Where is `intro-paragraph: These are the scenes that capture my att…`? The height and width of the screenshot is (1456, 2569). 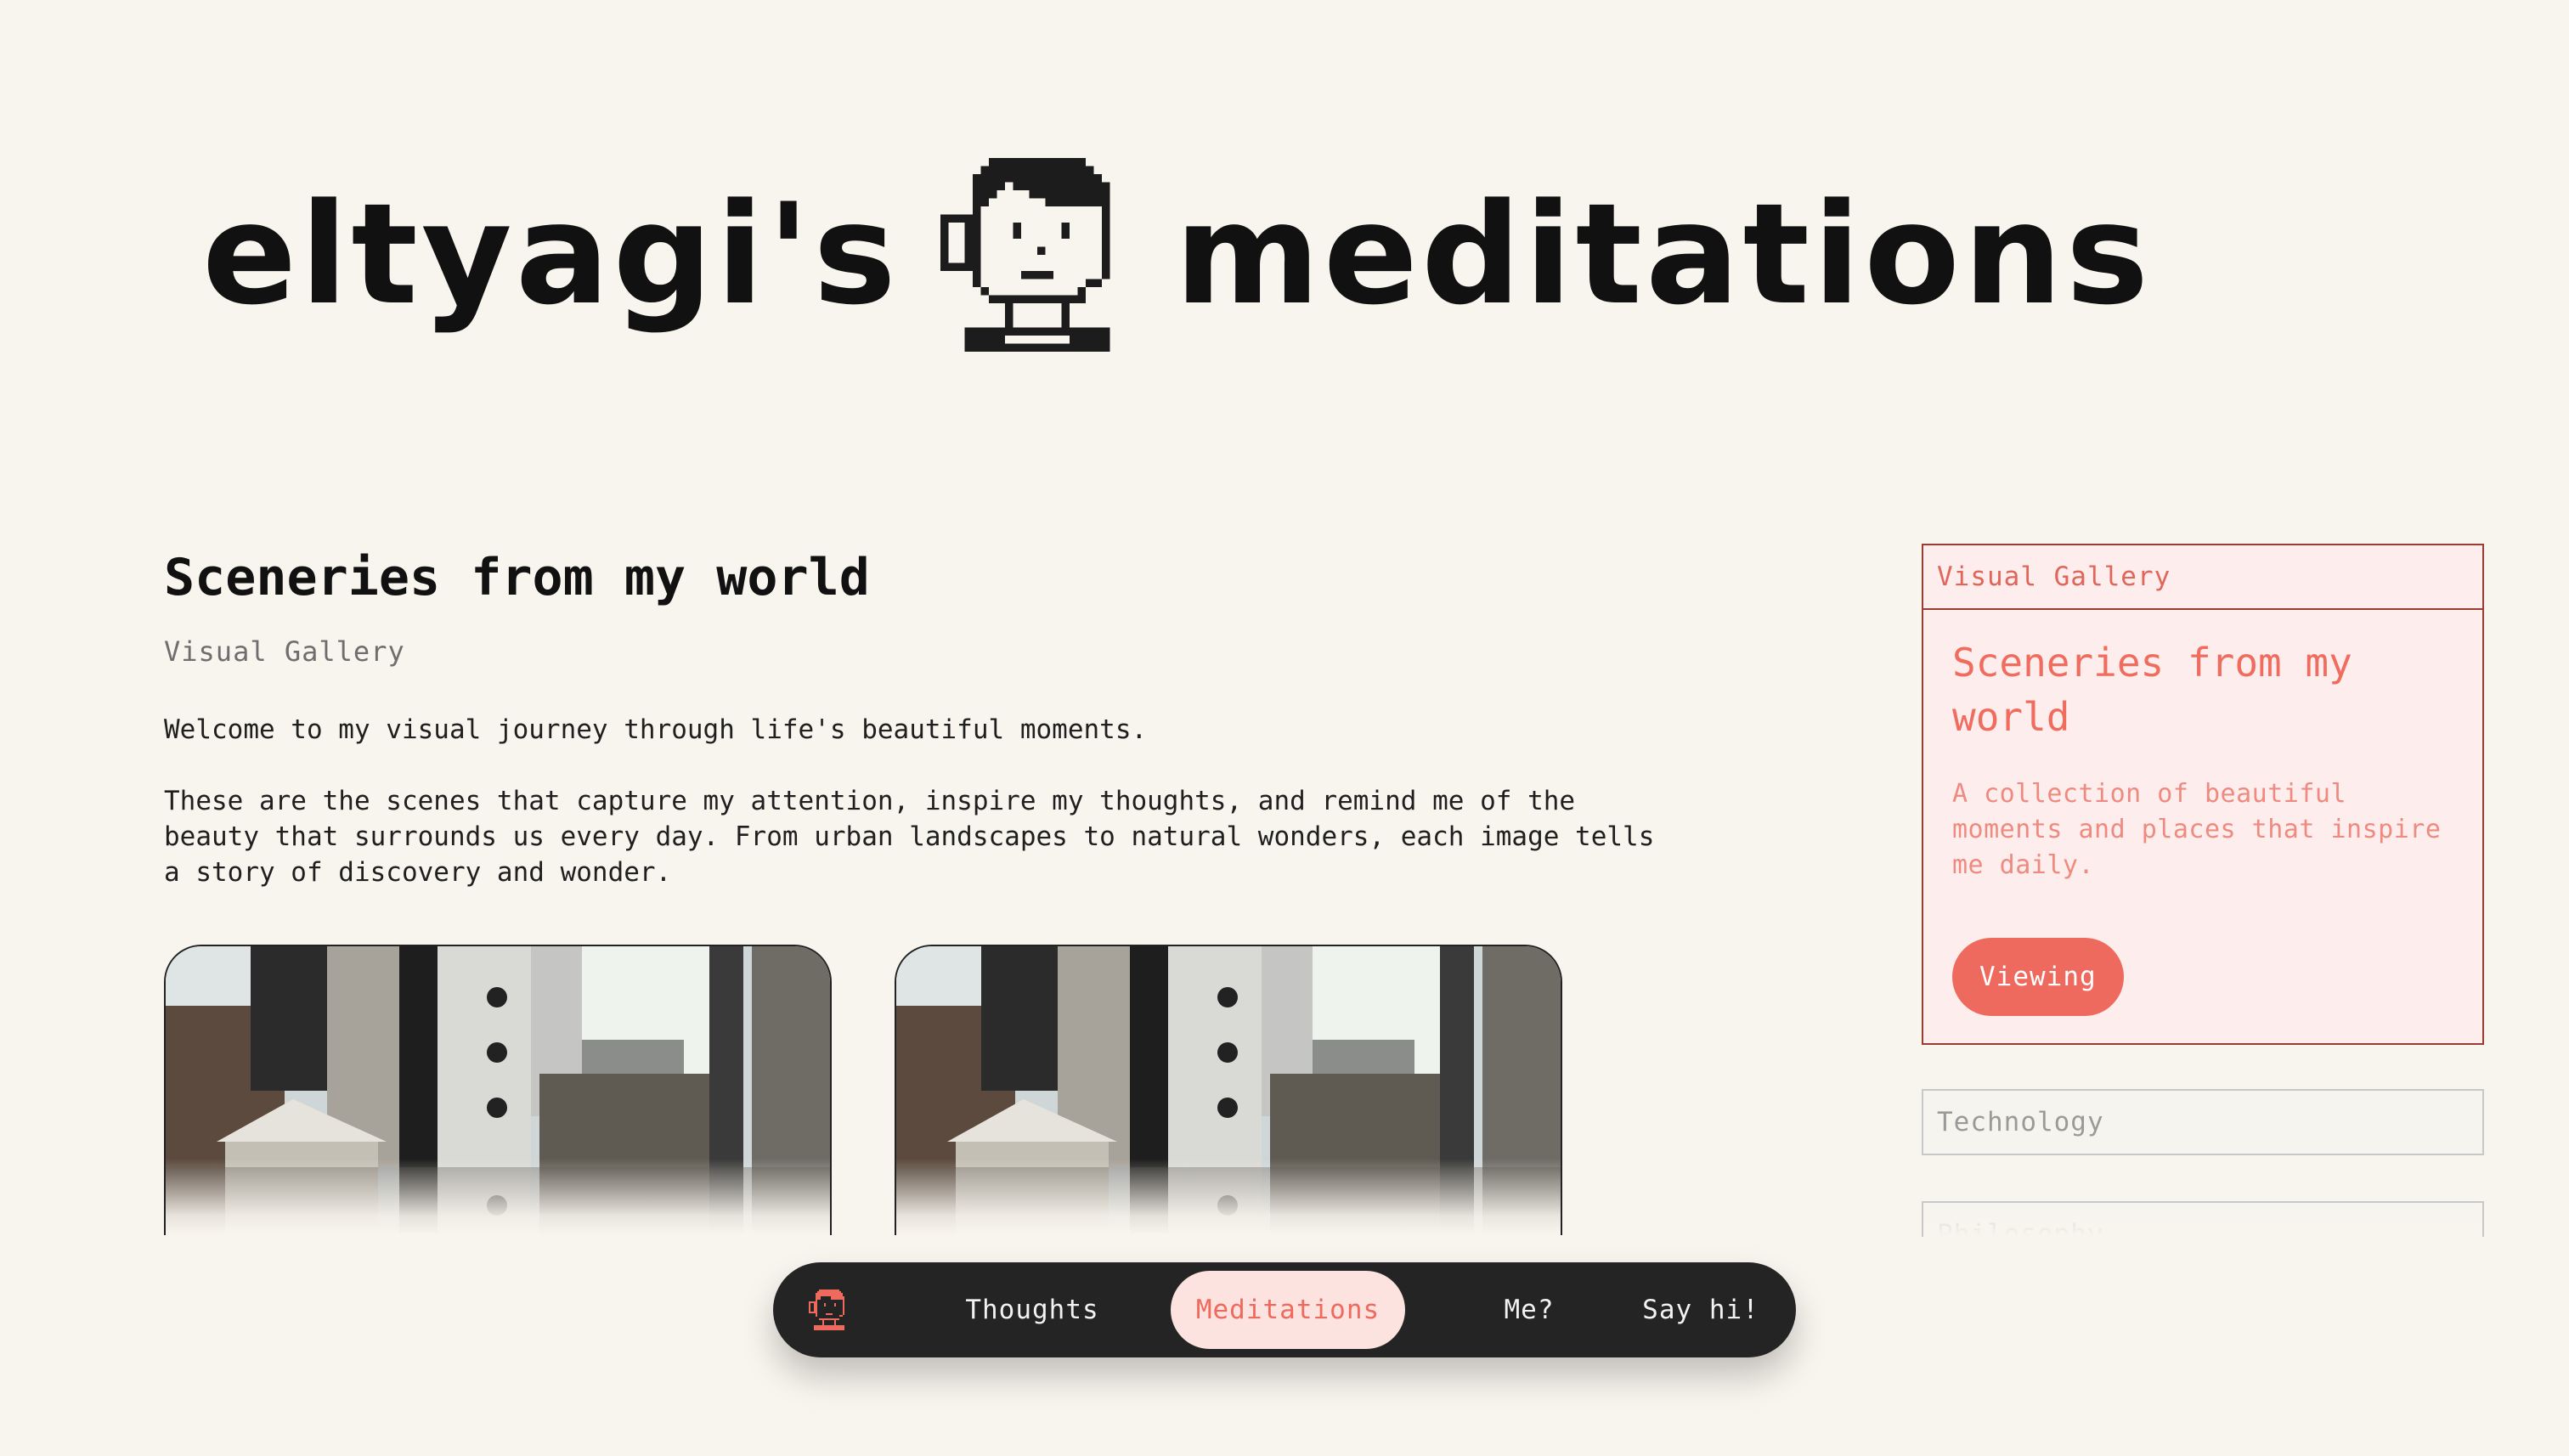 intro-paragraph: These are the scenes that capture my att… is located at coordinates (909, 837).